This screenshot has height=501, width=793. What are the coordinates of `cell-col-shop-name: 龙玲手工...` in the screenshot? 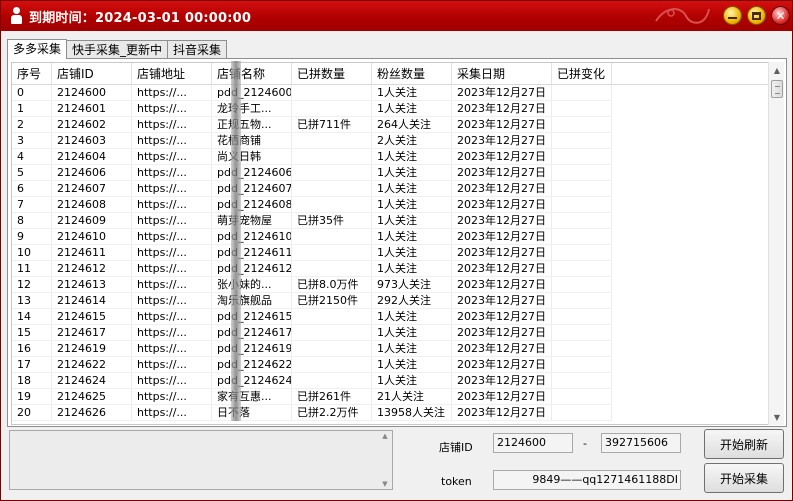 It's located at (252, 109).